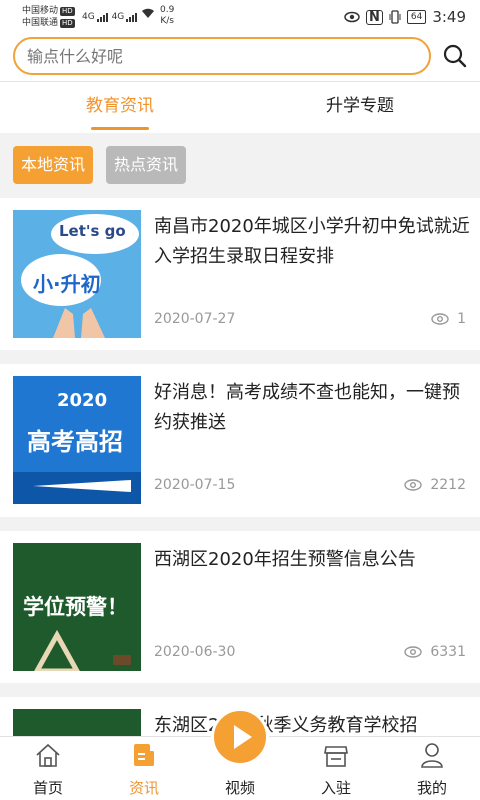  I want to click on news-date: 2020-07-15, so click(195, 485).